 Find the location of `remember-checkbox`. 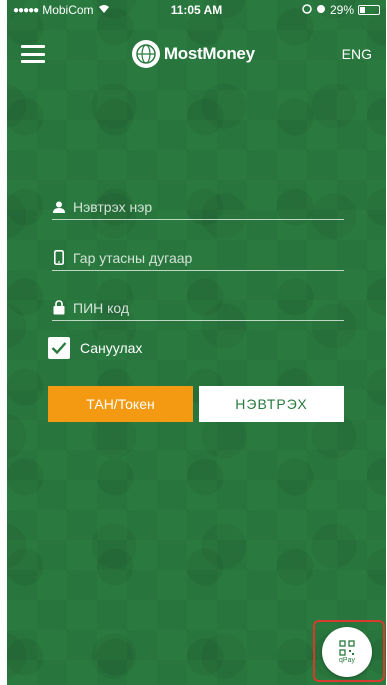

remember-checkbox is located at coordinates (59, 348).